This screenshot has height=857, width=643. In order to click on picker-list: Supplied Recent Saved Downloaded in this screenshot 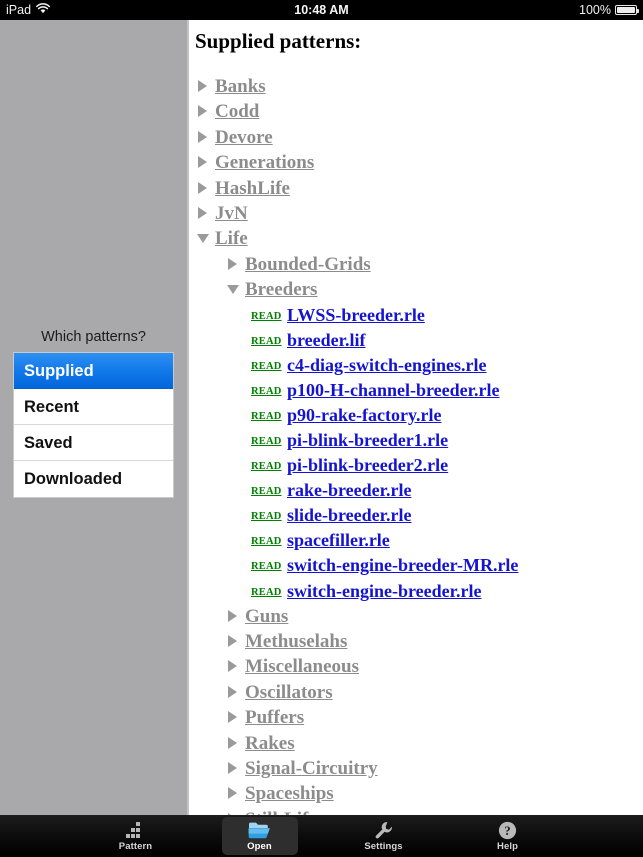, I will do `click(93, 425)`.